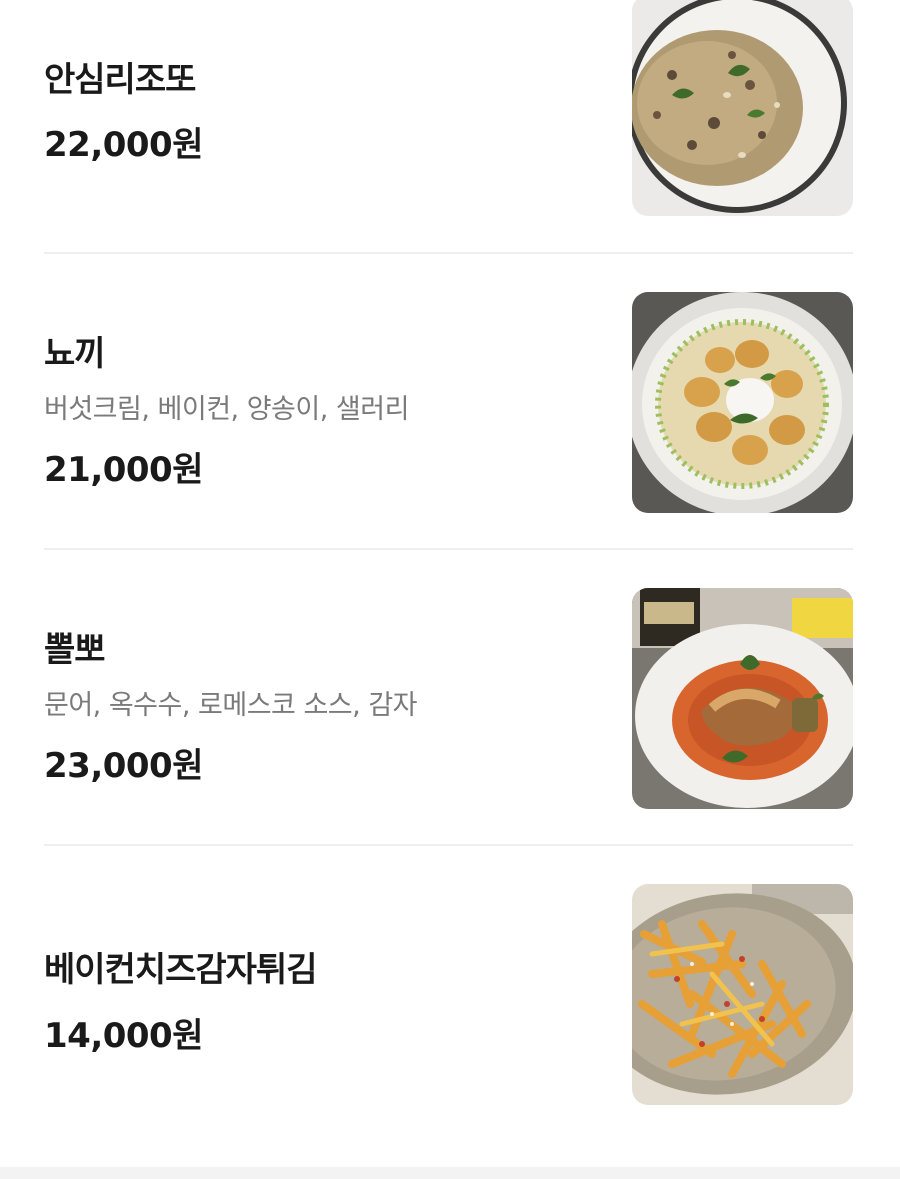 This screenshot has width=900, height=1179. I want to click on menu-item-description: 문어, 옥수수, 로메스코 소스, 감자, so click(231, 705).